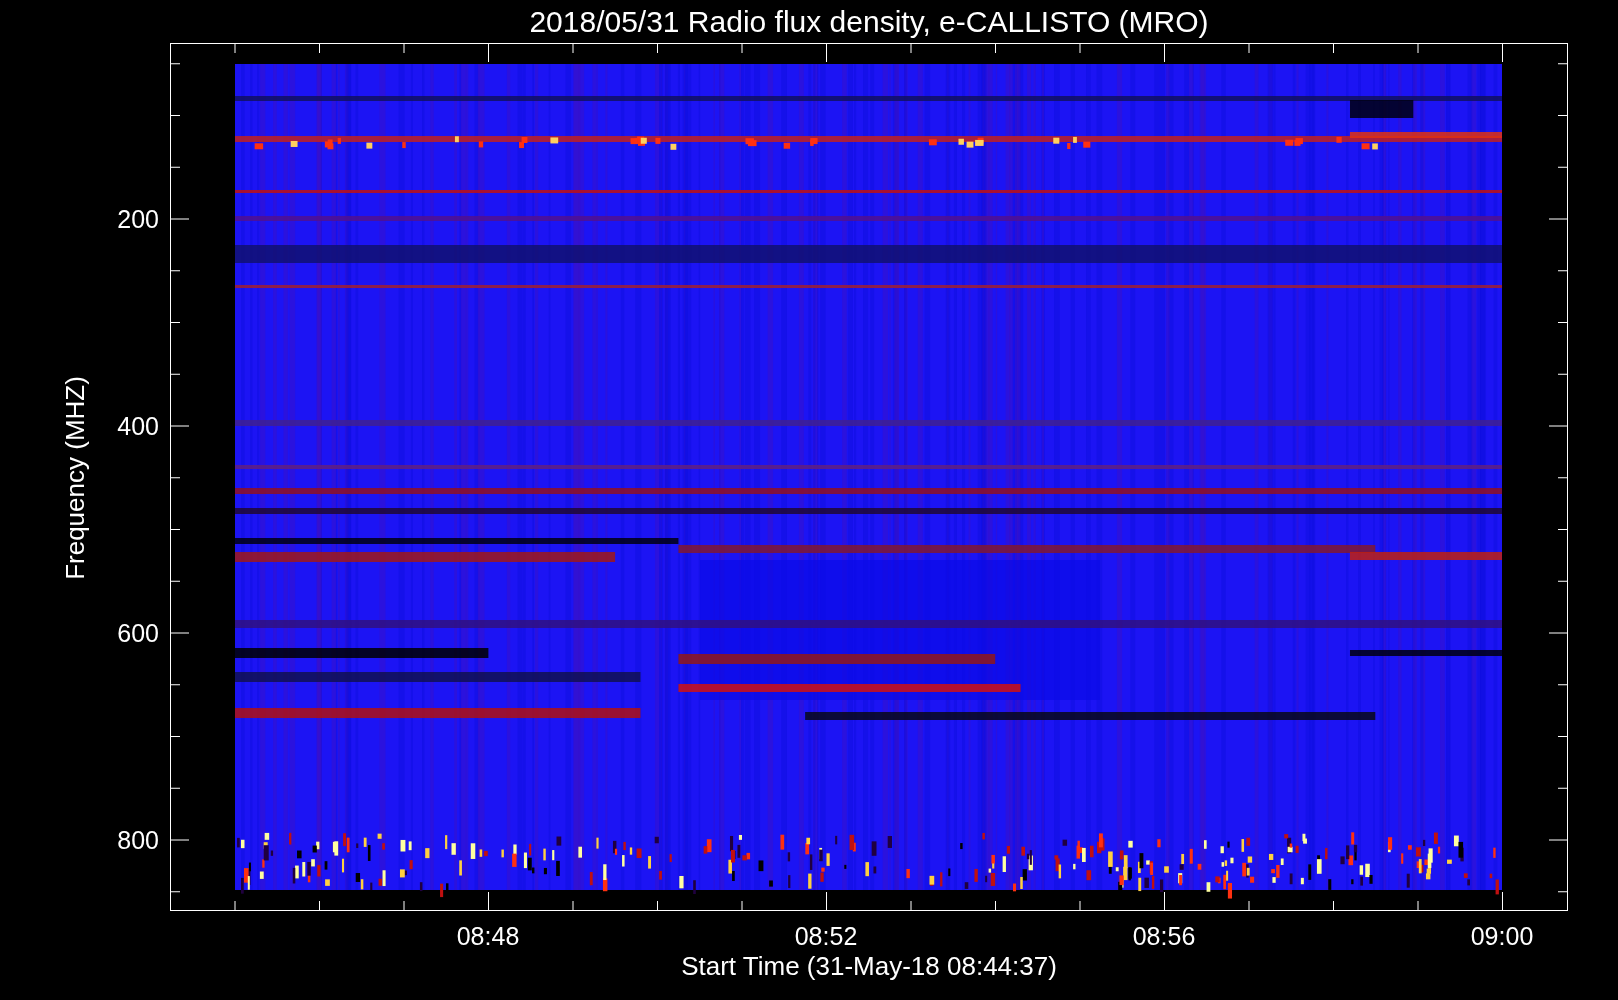 The height and width of the screenshot is (1000, 1618). I want to click on tick-label: 200, so click(138, 219).